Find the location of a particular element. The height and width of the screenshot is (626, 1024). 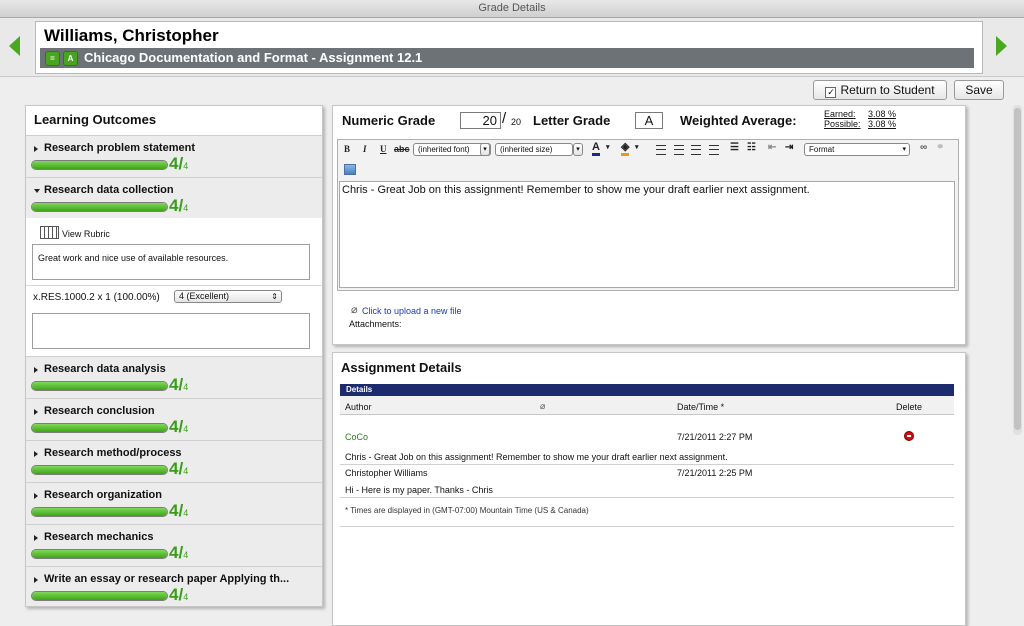

format-select: Format ▾ is located at coordinates (857, 149).